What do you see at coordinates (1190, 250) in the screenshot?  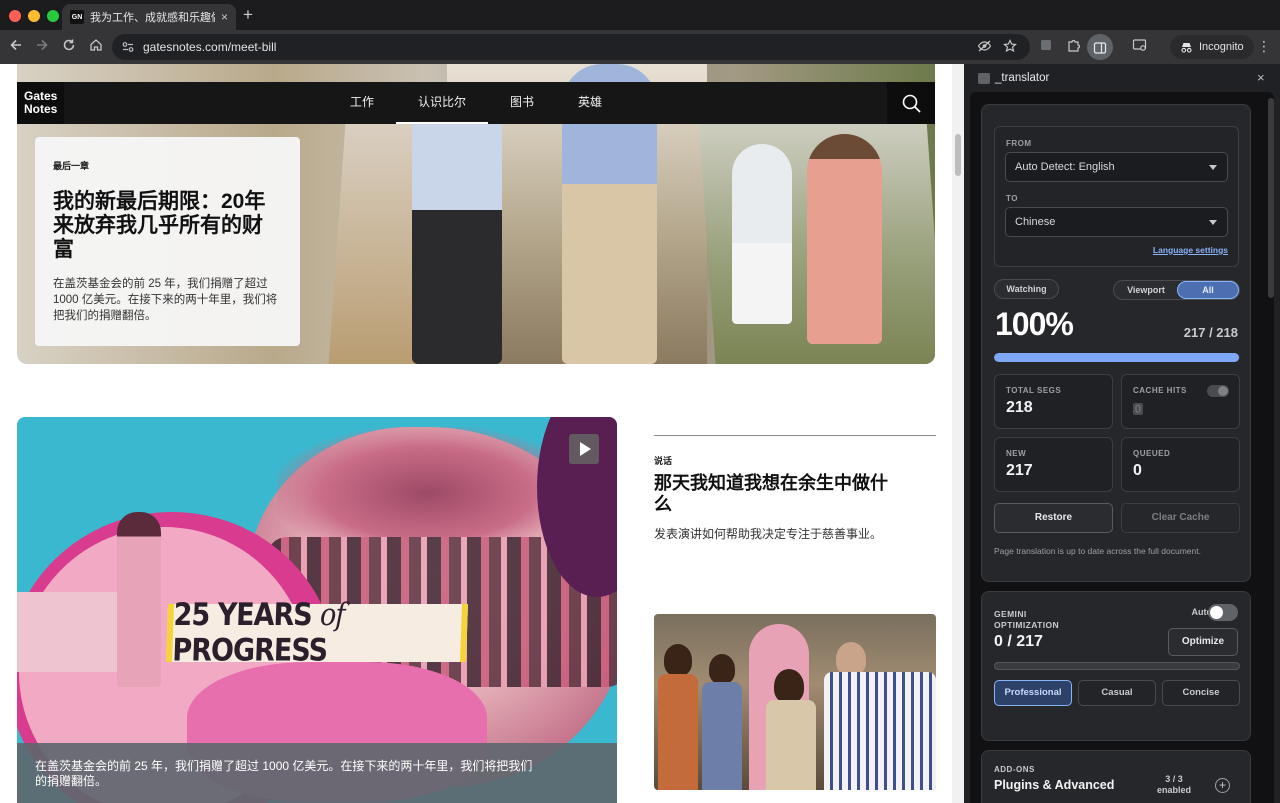 I see `language-settings-link: Language settings` at bounding box center [1190, 250].